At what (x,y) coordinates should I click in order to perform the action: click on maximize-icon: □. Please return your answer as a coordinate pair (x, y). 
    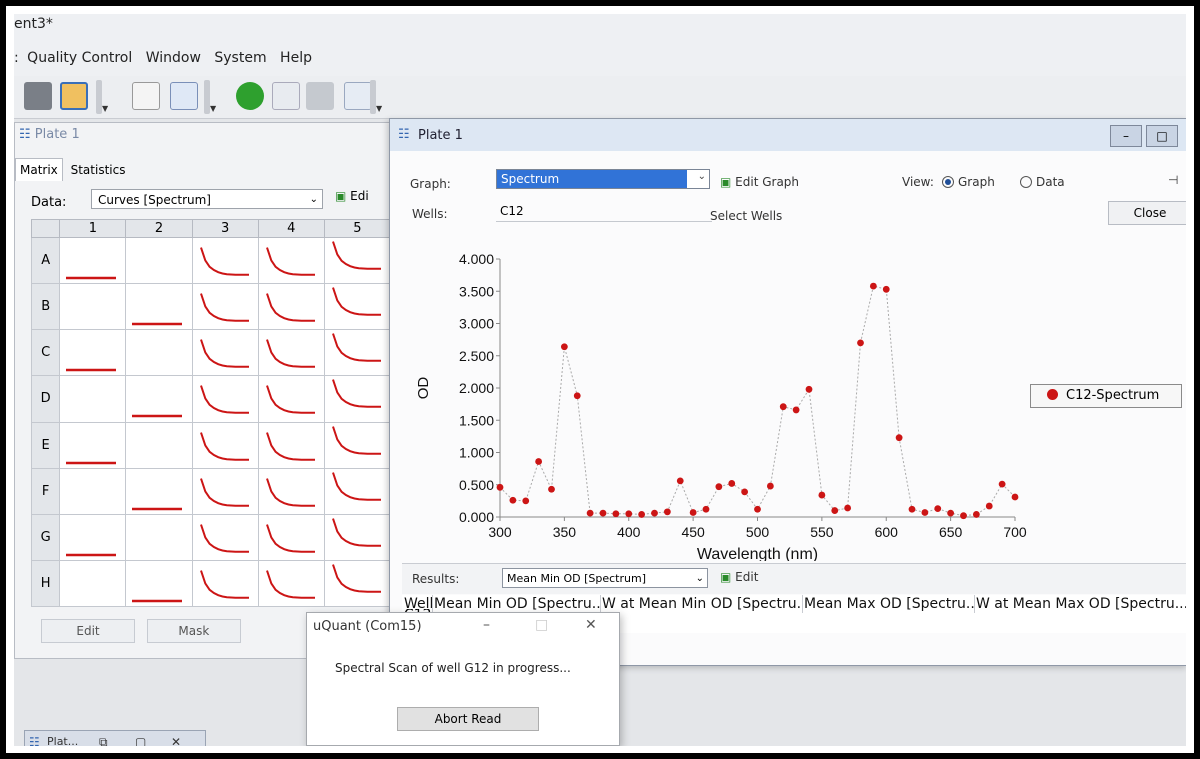
    Looking at the image, I should click on (1162, 136).